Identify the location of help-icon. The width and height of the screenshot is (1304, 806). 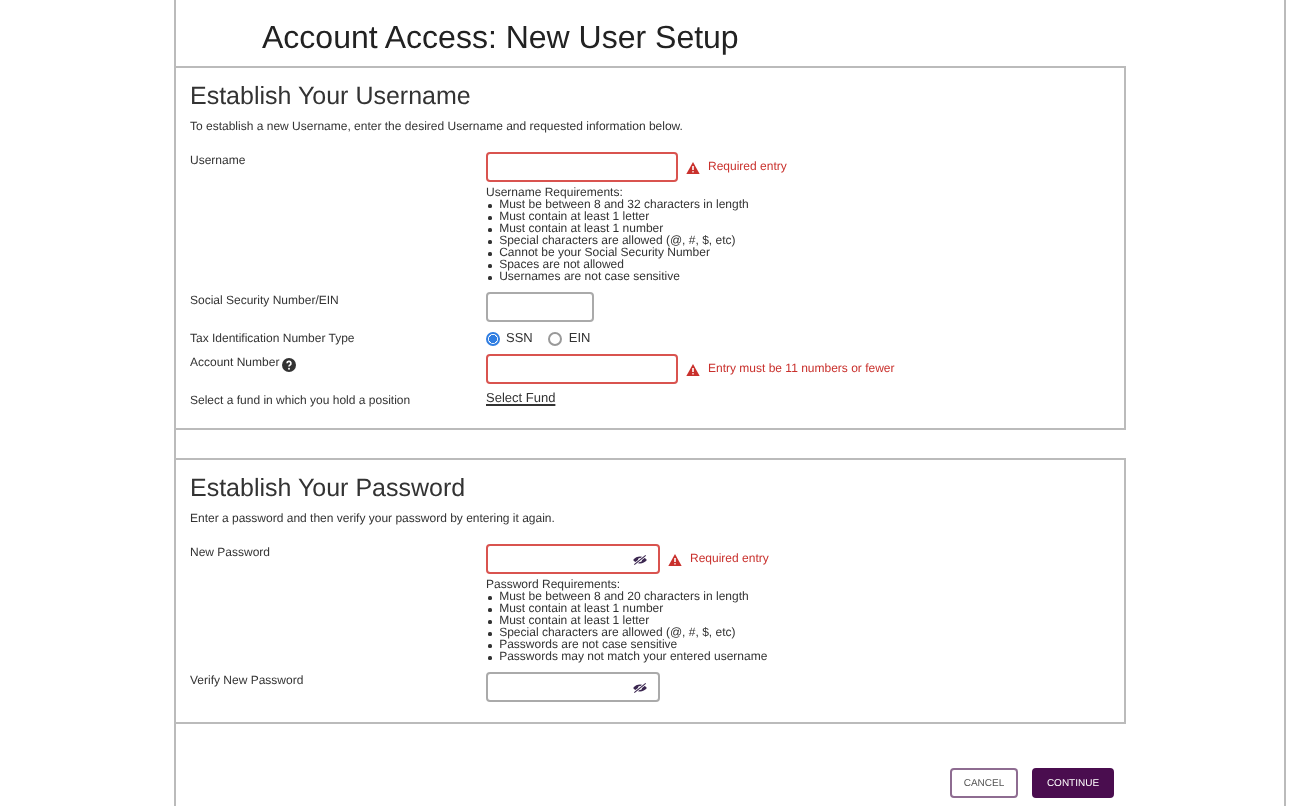
(288, 365).